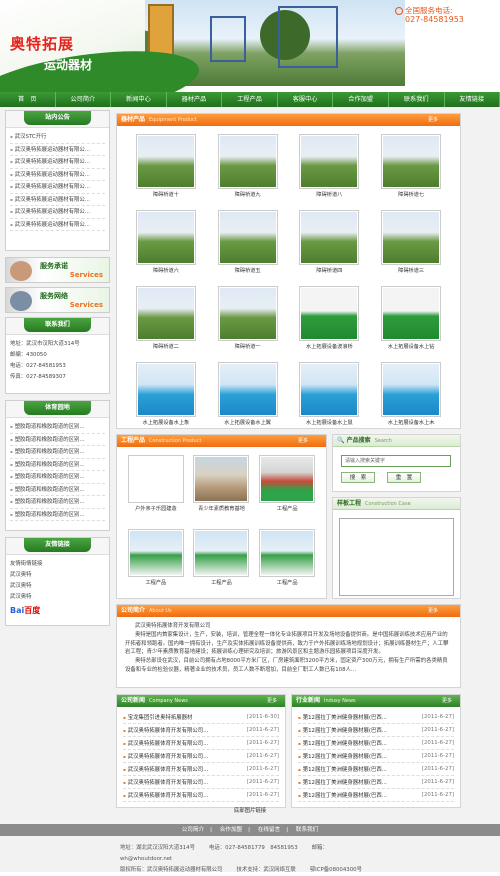 The image size is (500, 876). What do you see at coordinates (411, 246) in the screenshot?
I see `product-card: 障碍桥道三` at bounding box center [411, 246].